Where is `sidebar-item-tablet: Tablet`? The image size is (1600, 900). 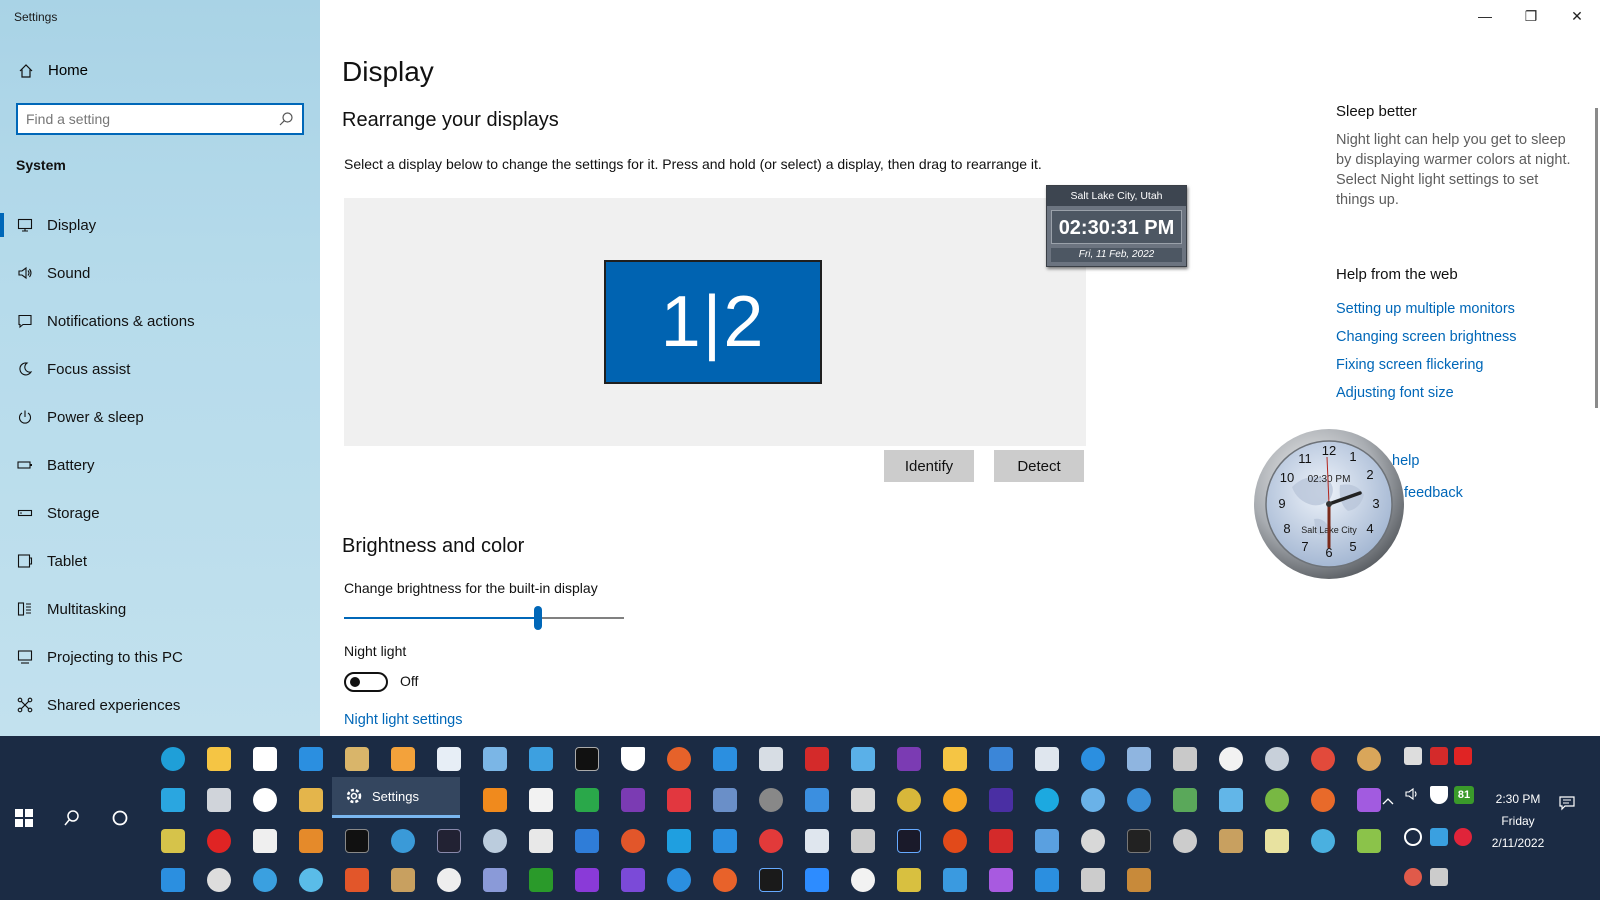
sidebar-item-tablet: Tablet is located at coordinates (160, 561).